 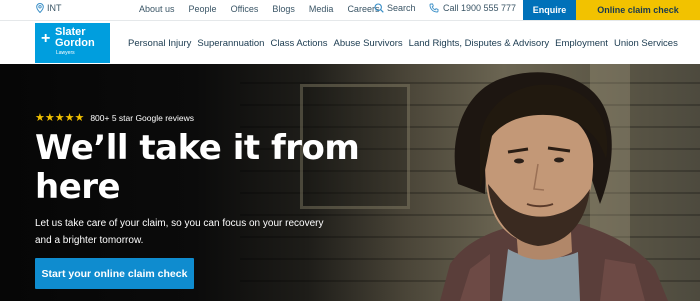 I want to click on nav-item-superannuation: Superannuation, so click(x=230, y=43).